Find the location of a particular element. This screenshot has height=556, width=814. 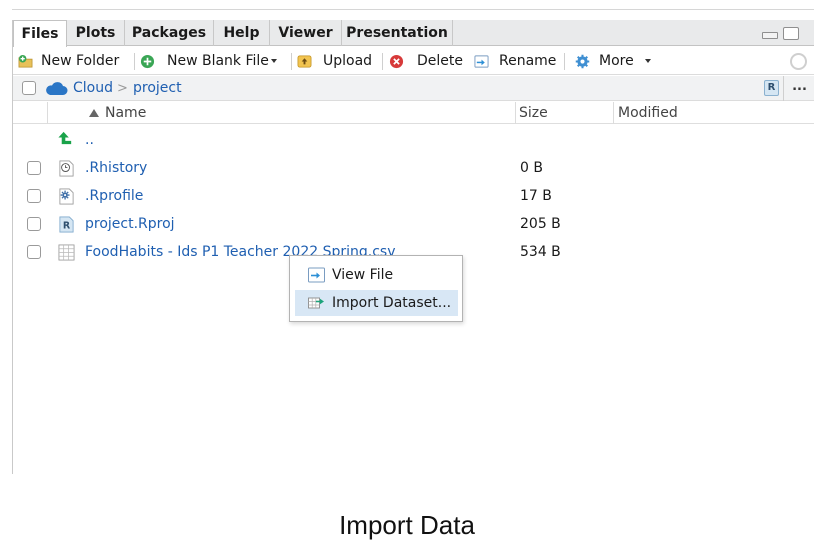

import-dataset-icon is located at coordinates (316, 303).